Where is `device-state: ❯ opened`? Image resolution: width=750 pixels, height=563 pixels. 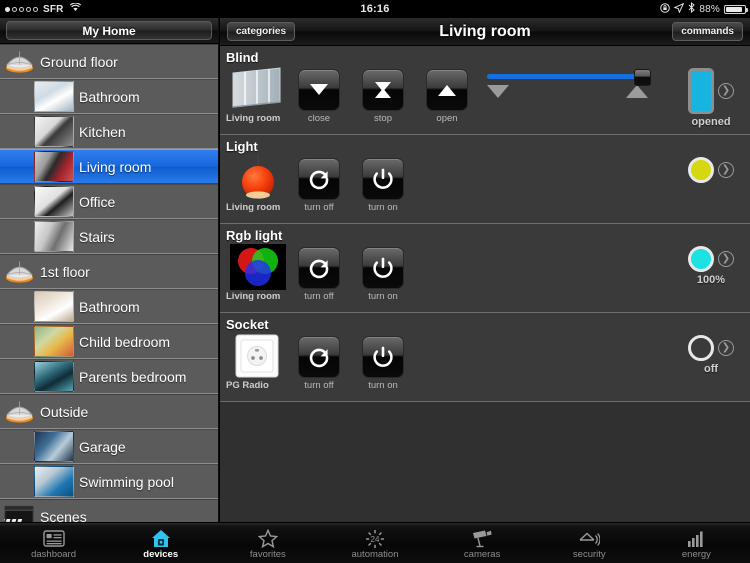 device-state: ❯ opened is located at coordinates (711, 98).